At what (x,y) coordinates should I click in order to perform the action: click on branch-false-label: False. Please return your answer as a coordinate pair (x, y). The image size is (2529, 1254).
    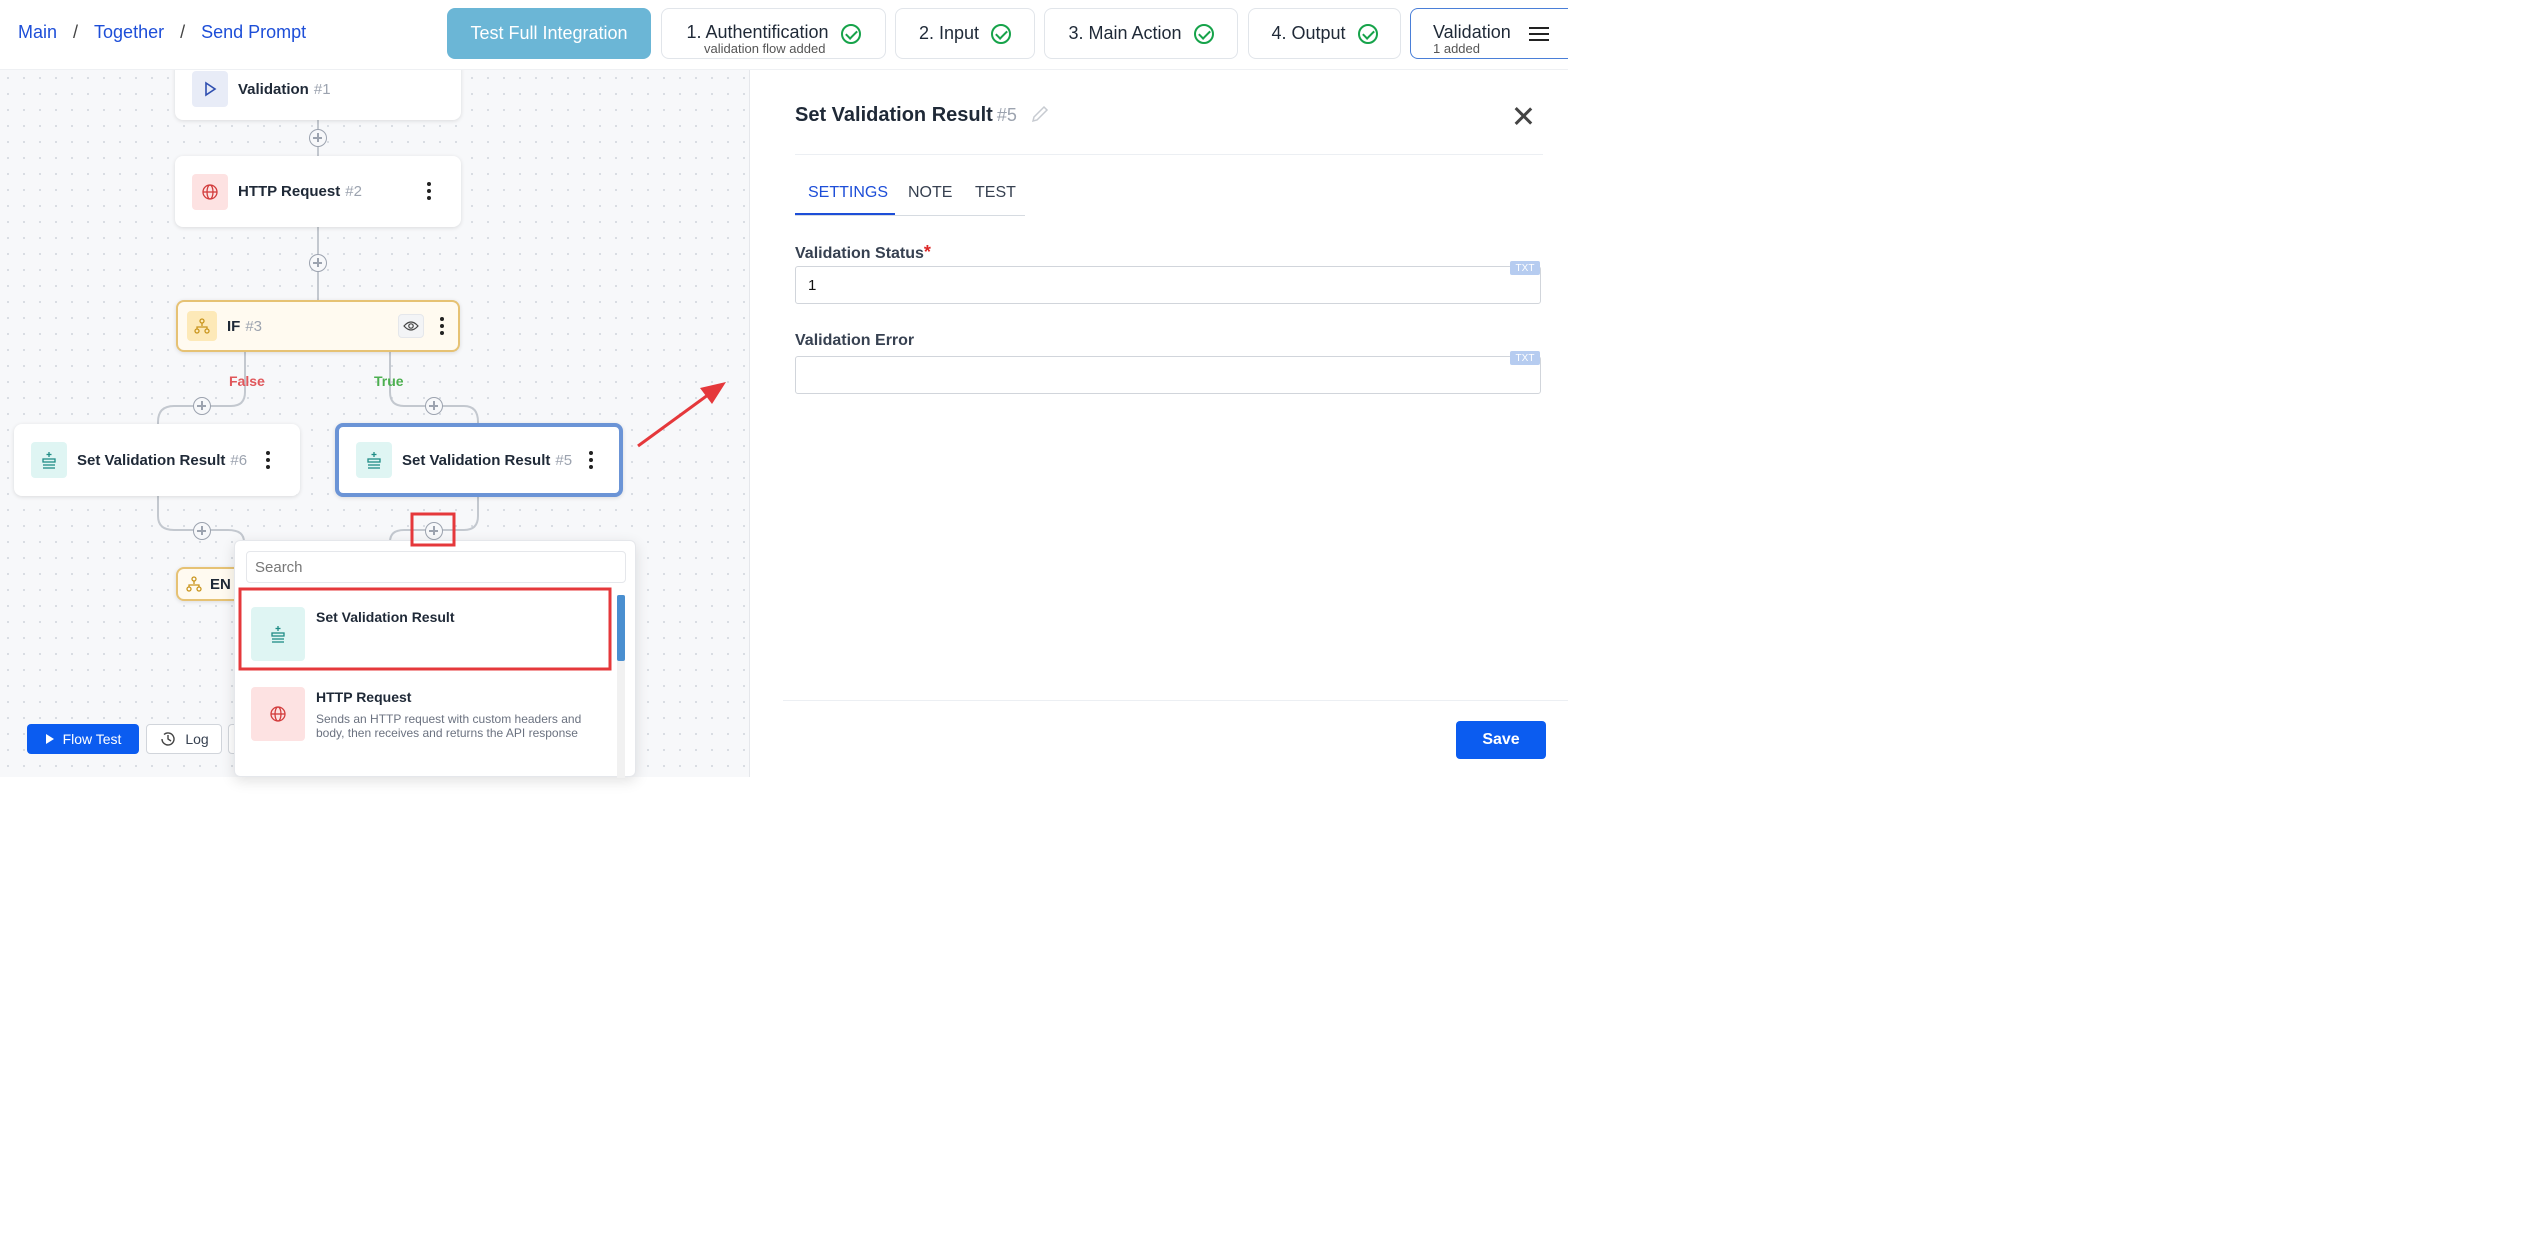
    Looking at the image, I should click on (247, 381).